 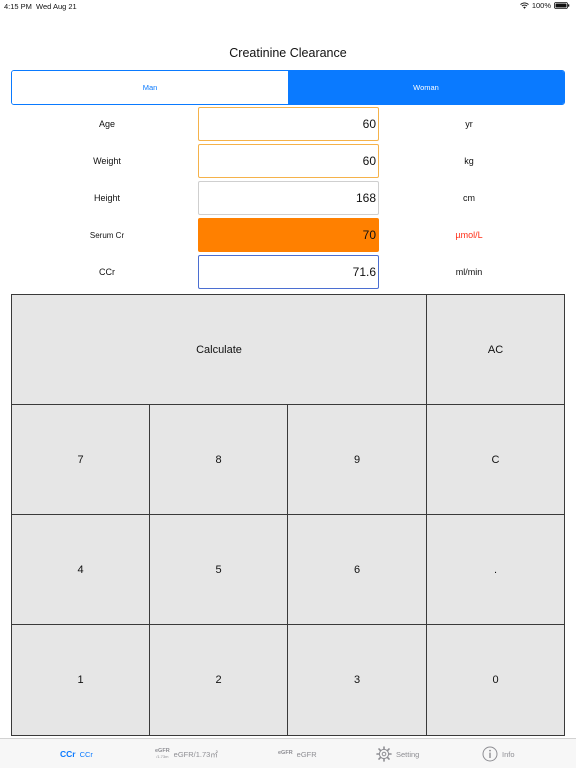 I want to click on height-field: 168, so click(x=288, y=198).